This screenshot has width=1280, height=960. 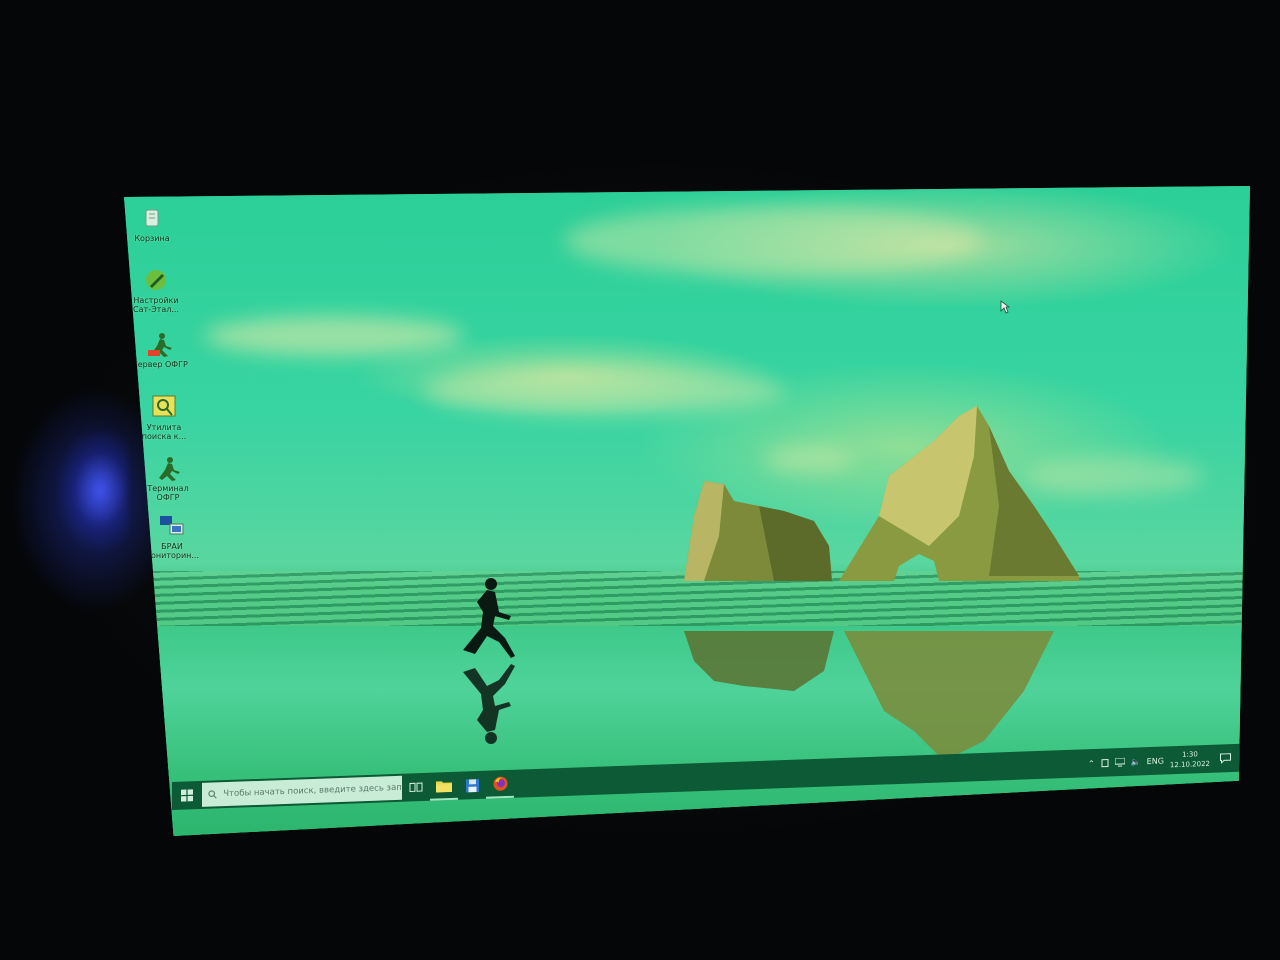 I want to click on small-rock-arch, so click(x=758, y=531).